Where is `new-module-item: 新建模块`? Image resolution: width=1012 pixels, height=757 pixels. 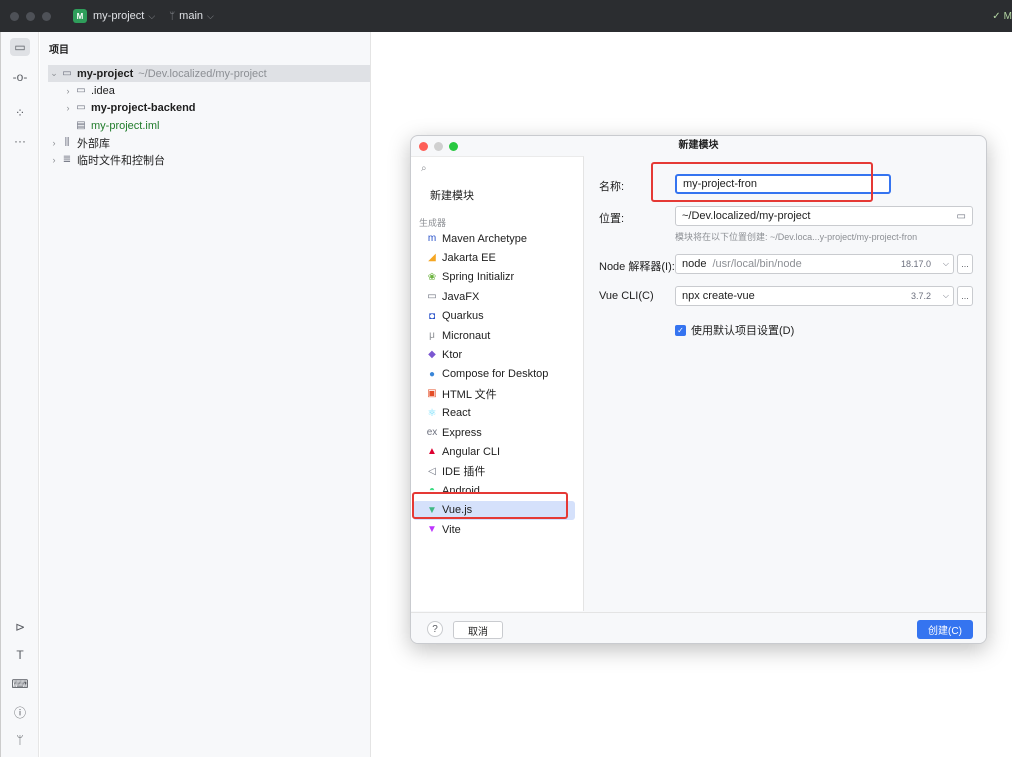 new-module-item: 新建模块 is located at coordinates (452, 195).